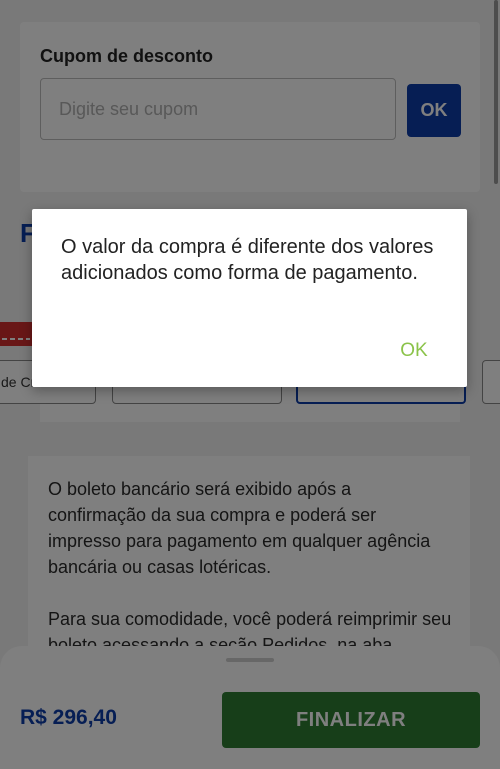 The height and width of the screenshot is (769, 500). What do you see at coordinates (414, 351) in the screenshot?
I see `dialog-ok-button: OK` at bounding box center [414, 351].